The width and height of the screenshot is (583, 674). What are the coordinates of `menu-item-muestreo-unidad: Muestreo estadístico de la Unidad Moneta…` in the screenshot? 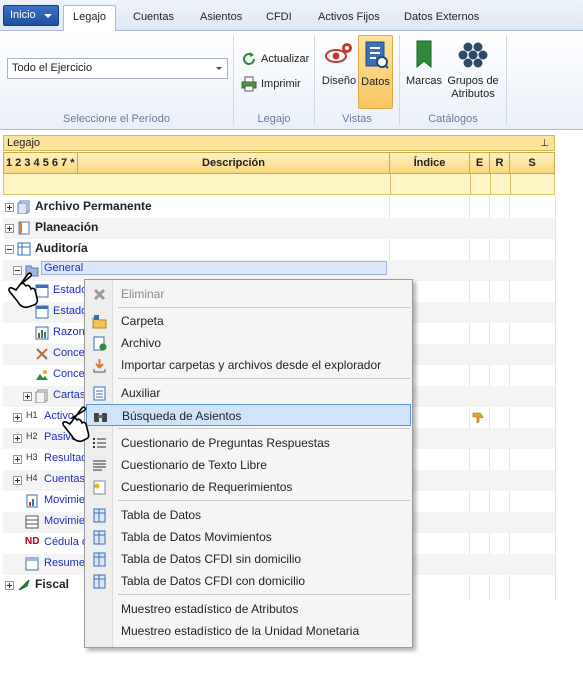 It's located at (248, 631).